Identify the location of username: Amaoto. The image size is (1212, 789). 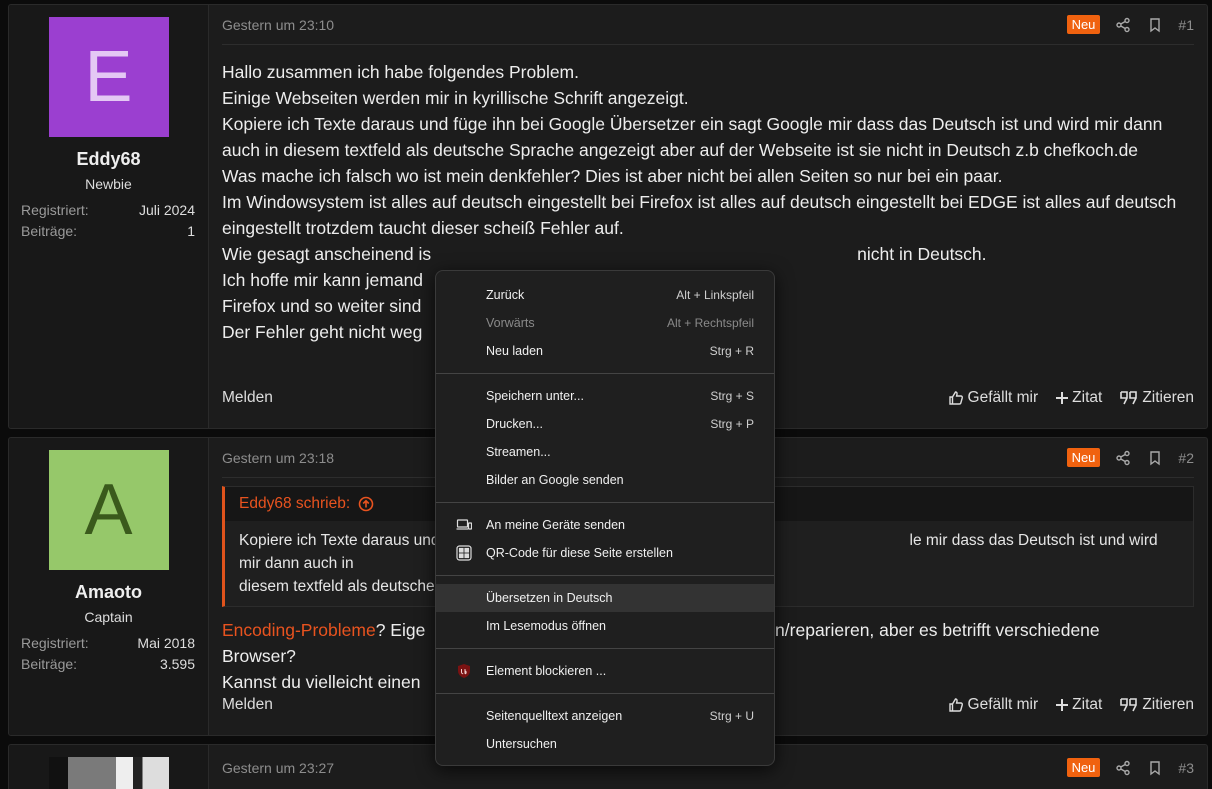
(108, 592).